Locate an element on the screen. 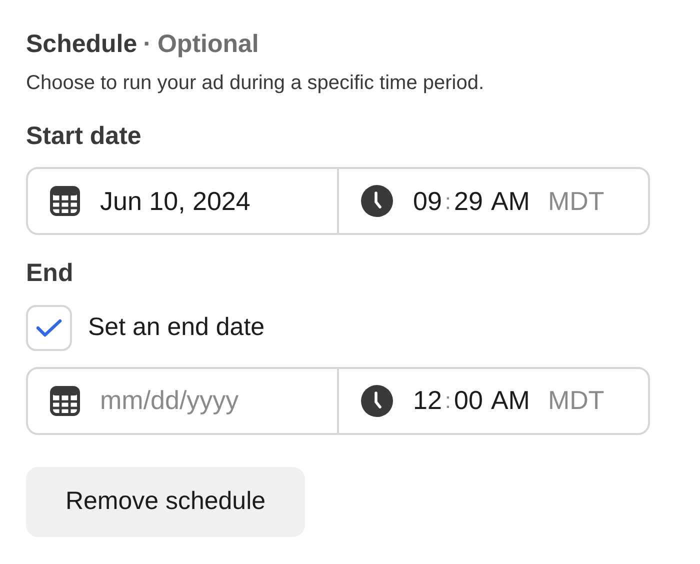 The image size is (700, 564). check-icon is located at coordinates (49, 328).